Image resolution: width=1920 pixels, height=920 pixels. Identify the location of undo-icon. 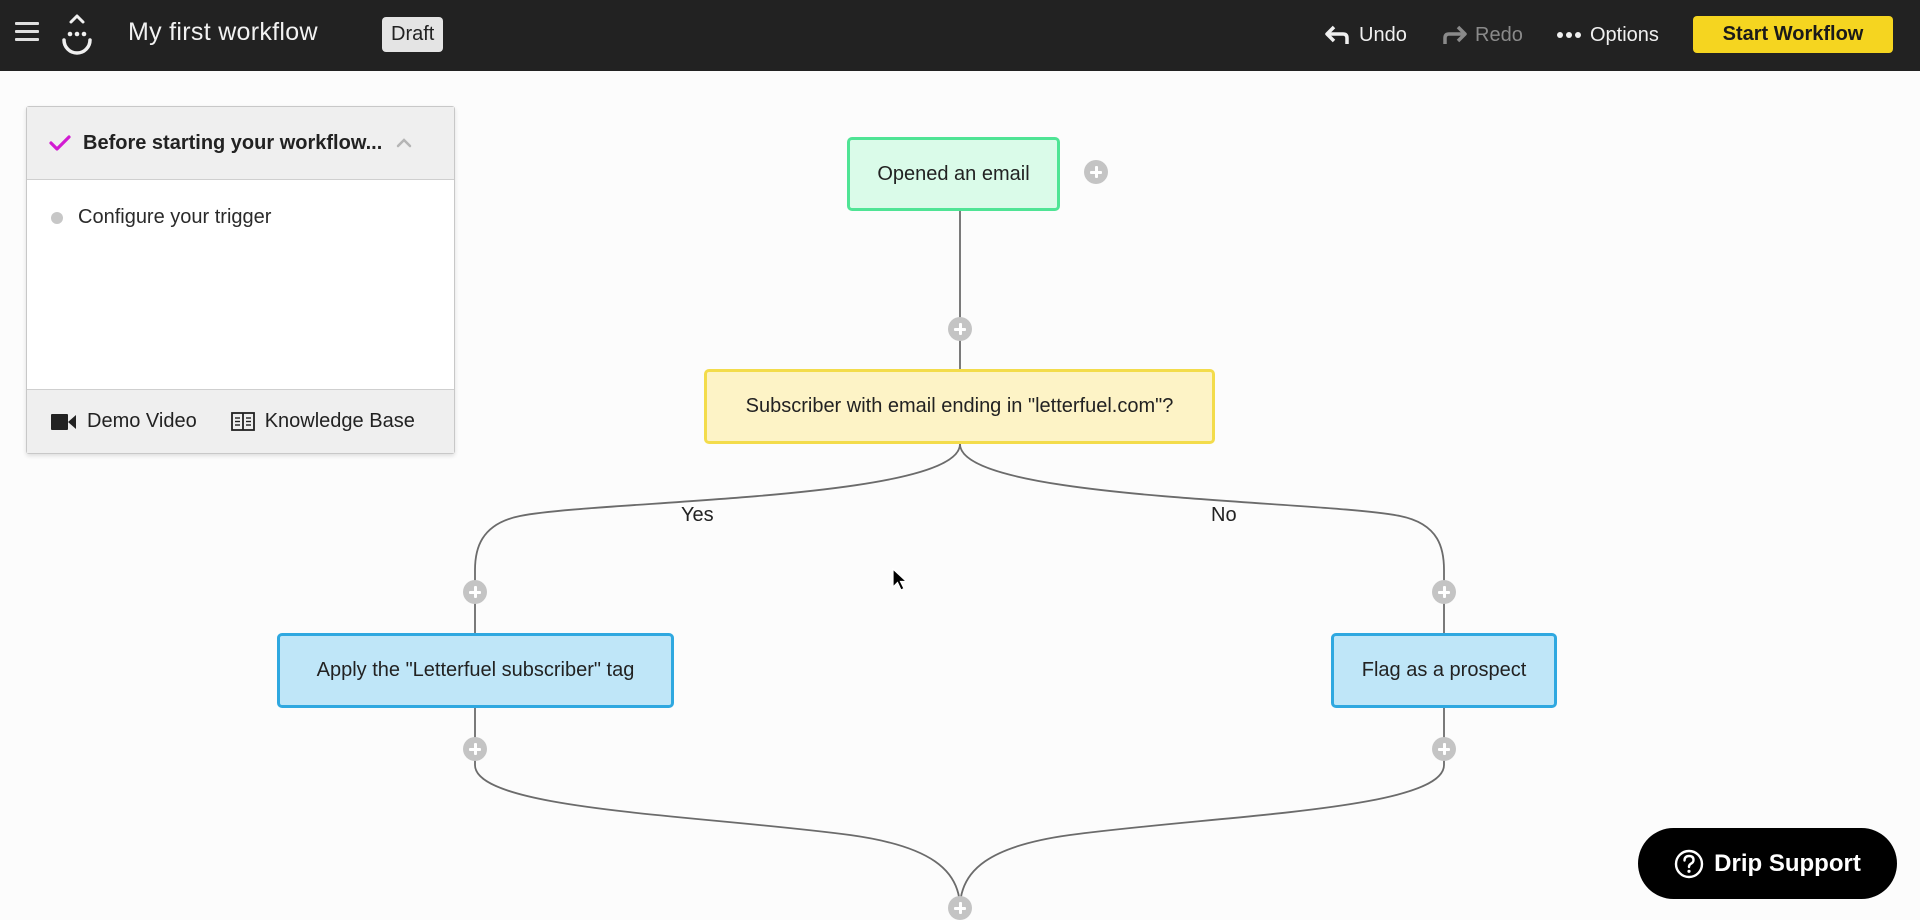
(1337, 34).